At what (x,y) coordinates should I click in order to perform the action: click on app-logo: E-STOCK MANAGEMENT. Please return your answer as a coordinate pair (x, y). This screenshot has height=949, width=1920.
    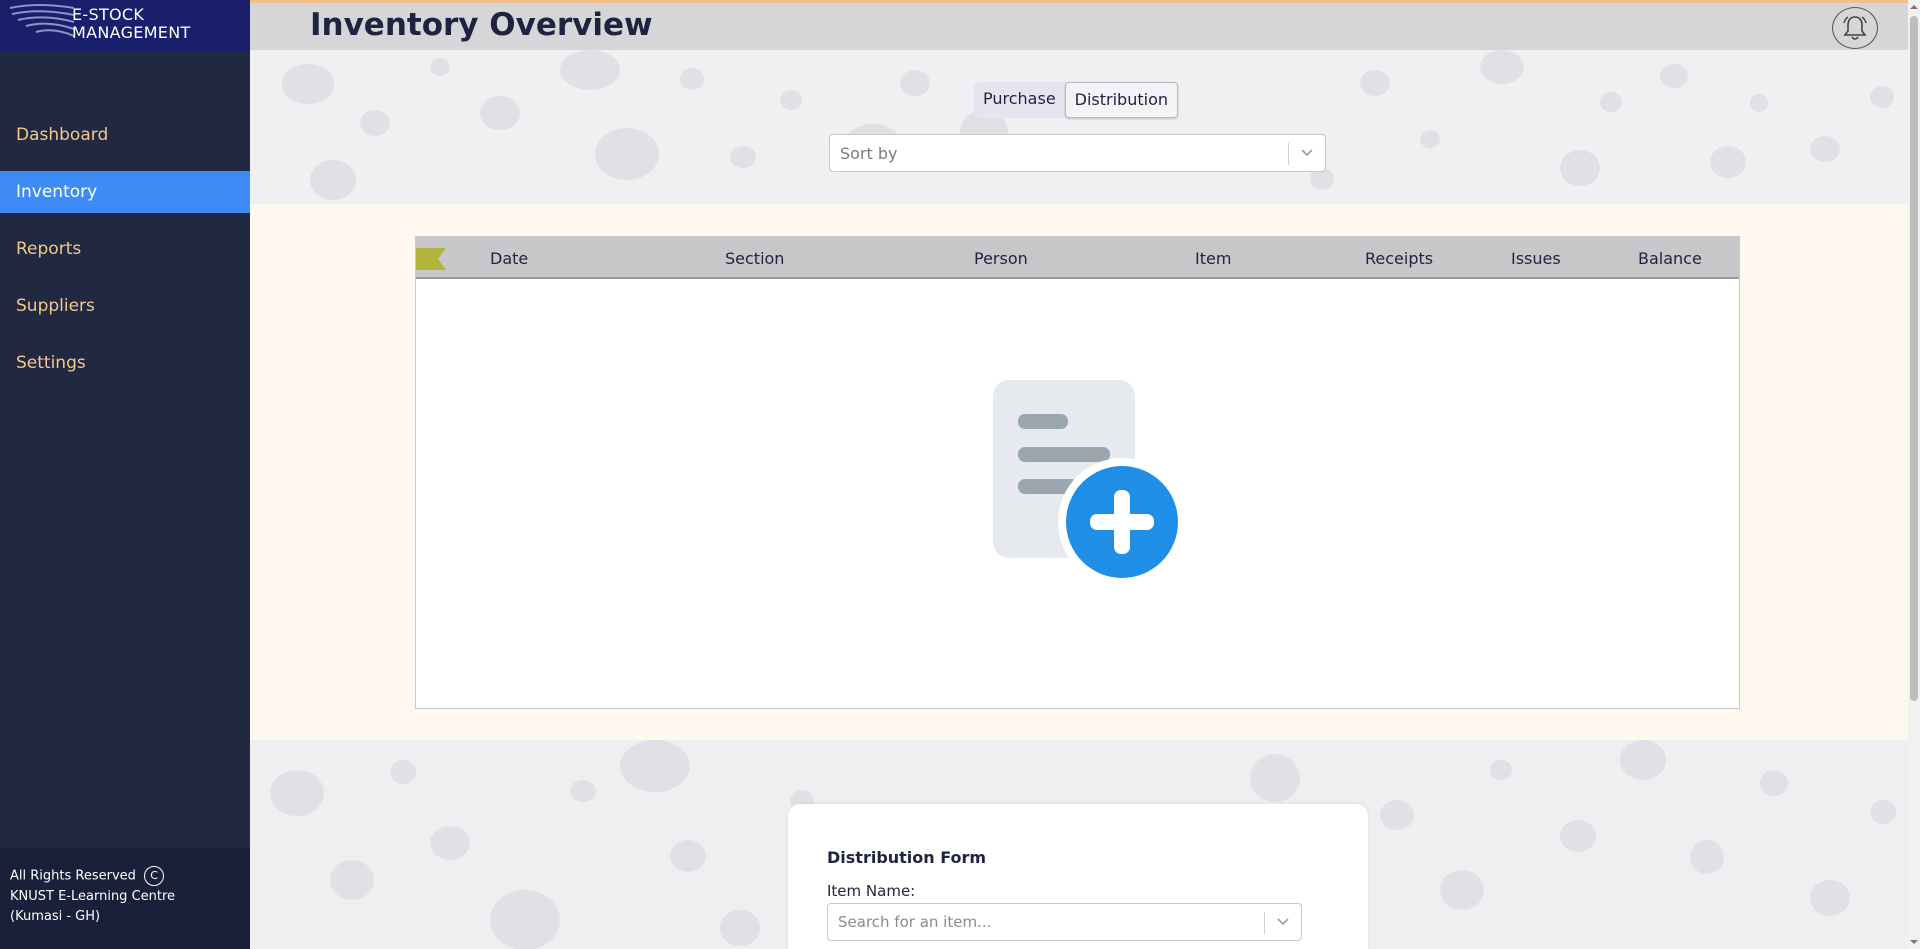
    Looking at the image, I should click on (125, 26).